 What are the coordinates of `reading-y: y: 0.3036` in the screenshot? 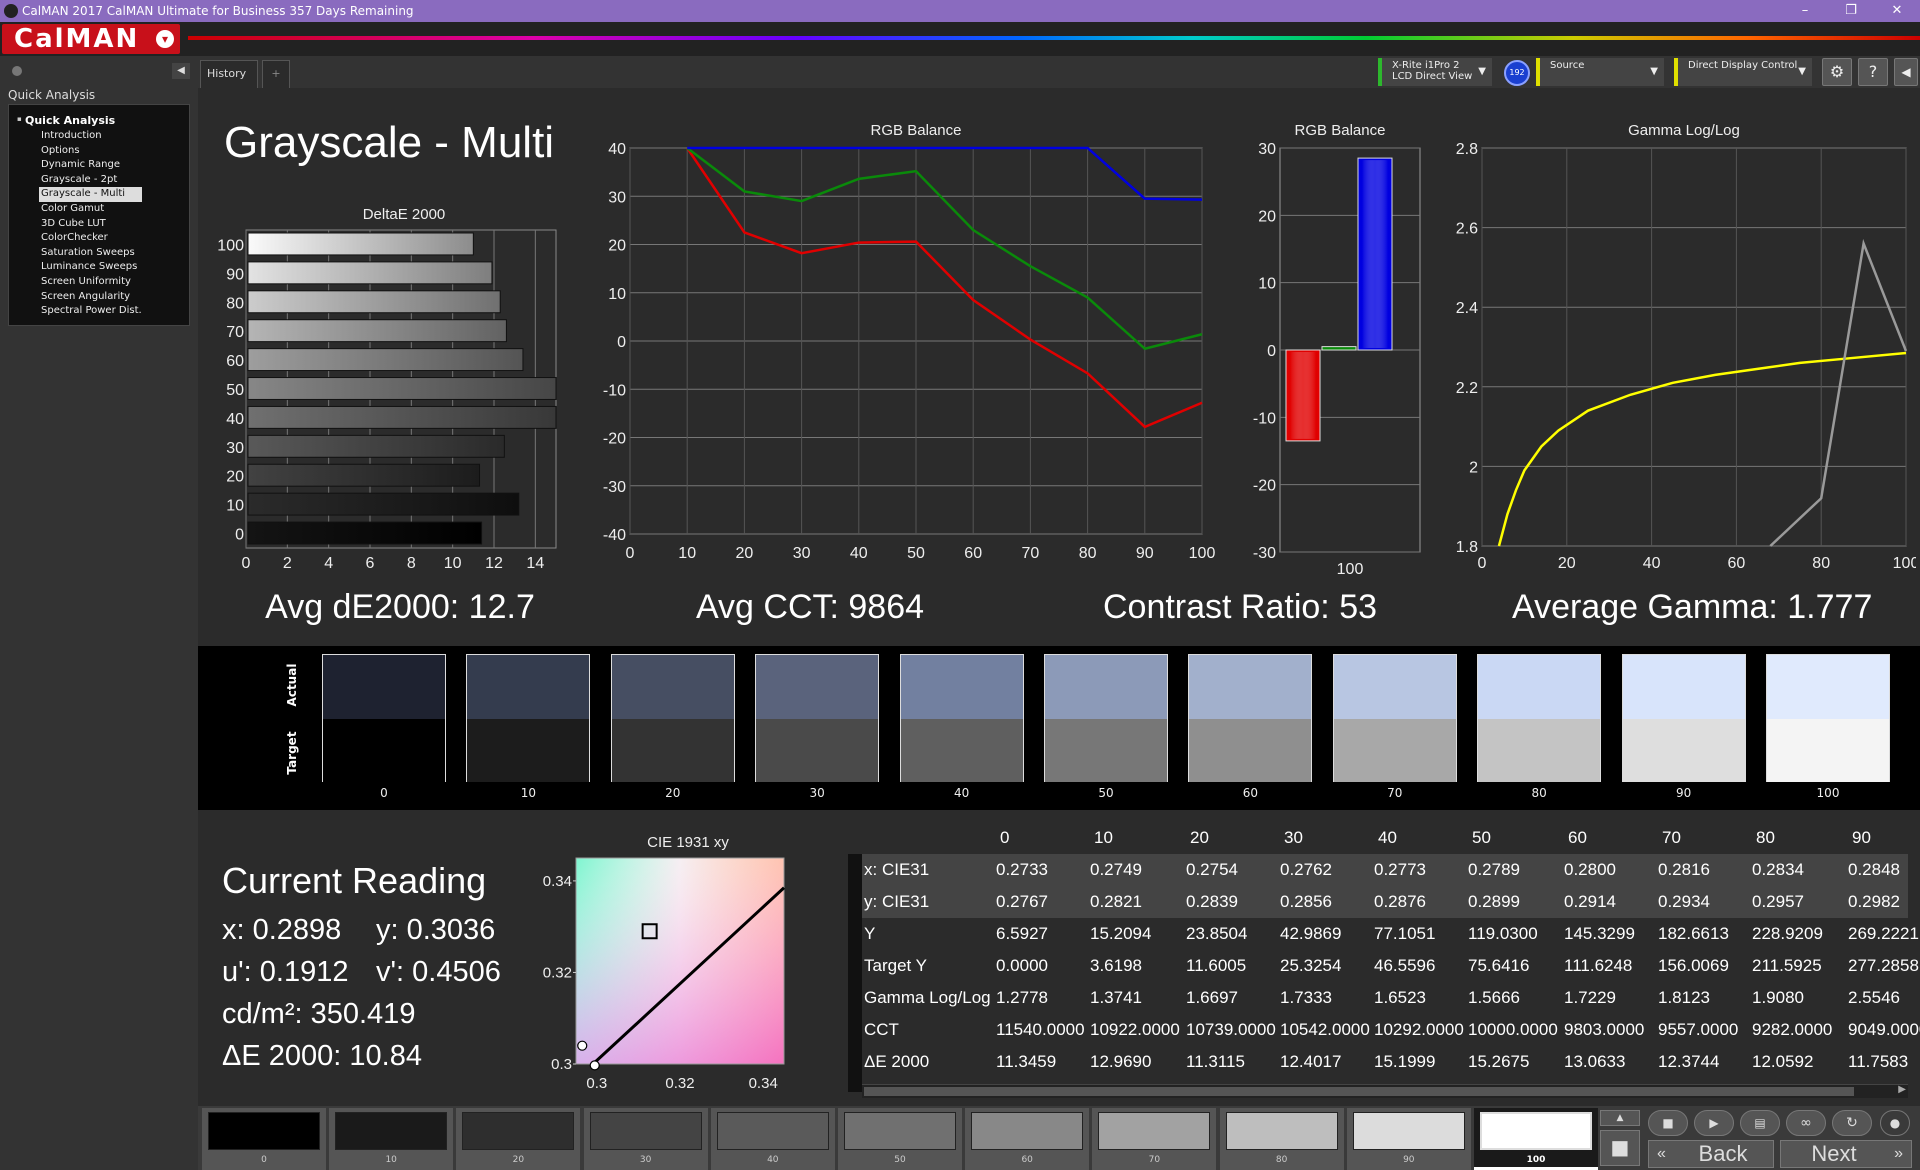 It's located at (436, 930).